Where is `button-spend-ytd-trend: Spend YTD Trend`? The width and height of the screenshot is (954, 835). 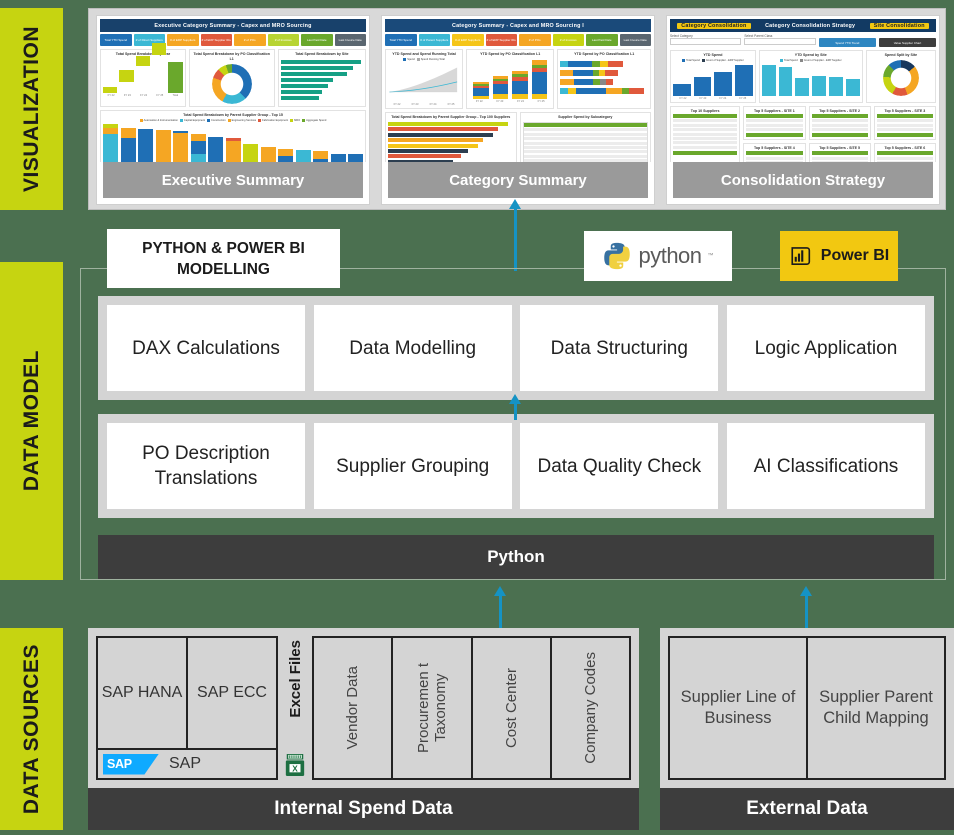 button-spend-ytd-trend: Spend YTD Trend is located at coordinates (847, 42).